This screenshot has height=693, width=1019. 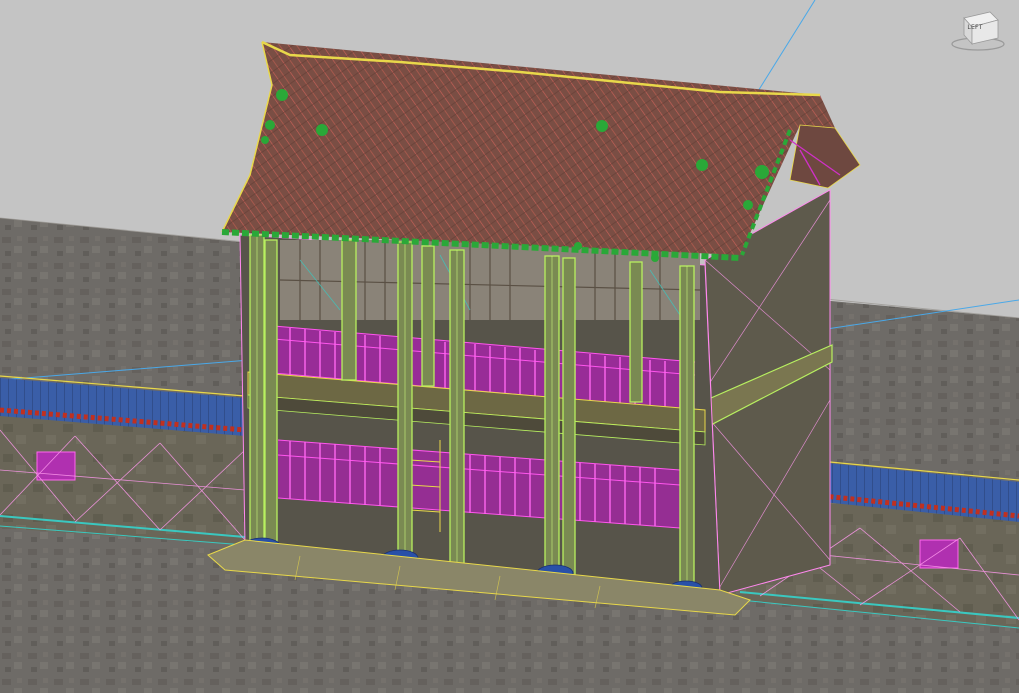 What do you see at coordinates (978, 31) in the screenshot?
I see `viewcube-icon` at bounding box center [978, 31].